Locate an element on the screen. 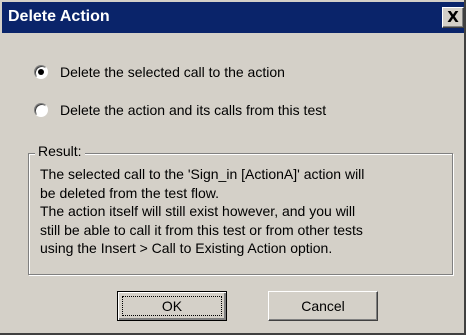 The width and height of the screenshot is (466, 335). close-button: X is located at coordinates (453, 17).